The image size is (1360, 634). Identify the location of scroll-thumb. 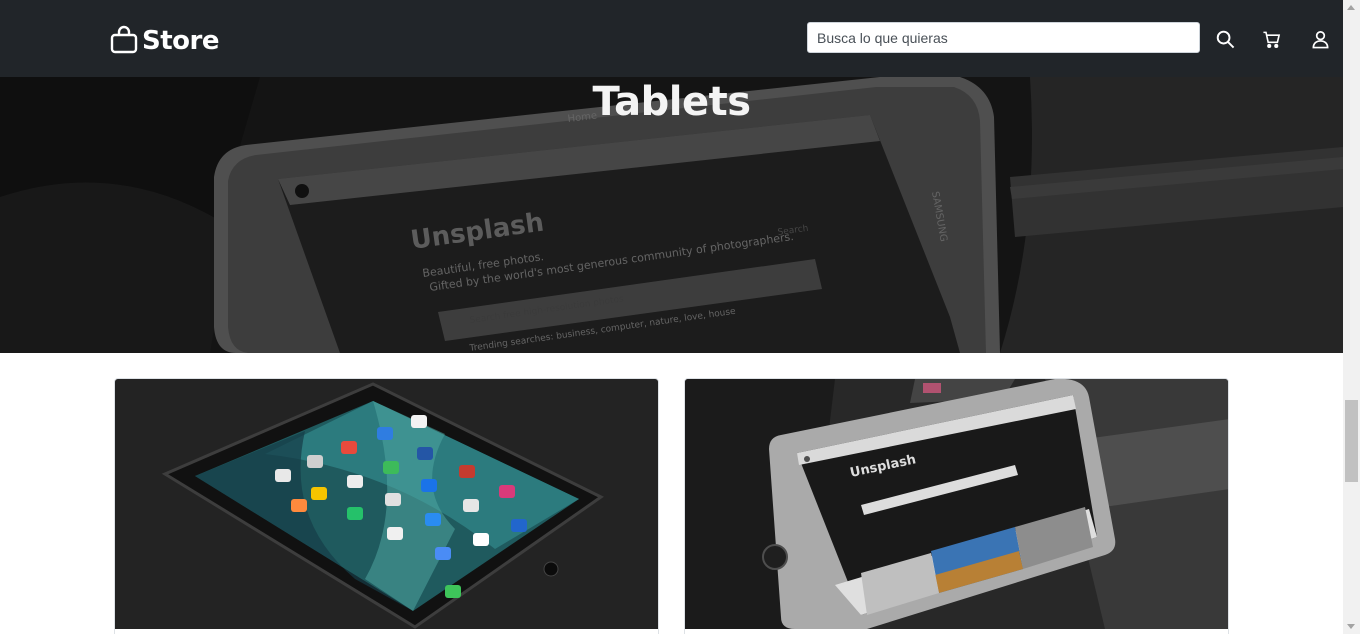
(1351, 441).